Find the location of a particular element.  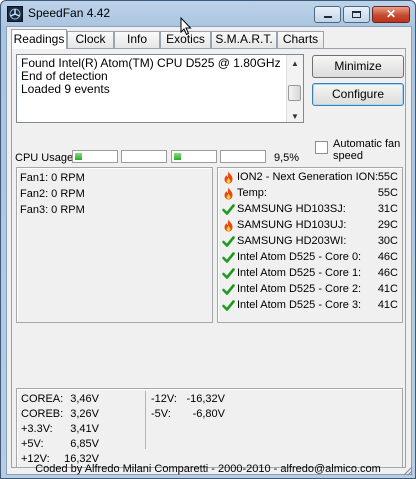

temp-label: Intel Atom D525 - Core 3: is located at coordinates (299, 305).